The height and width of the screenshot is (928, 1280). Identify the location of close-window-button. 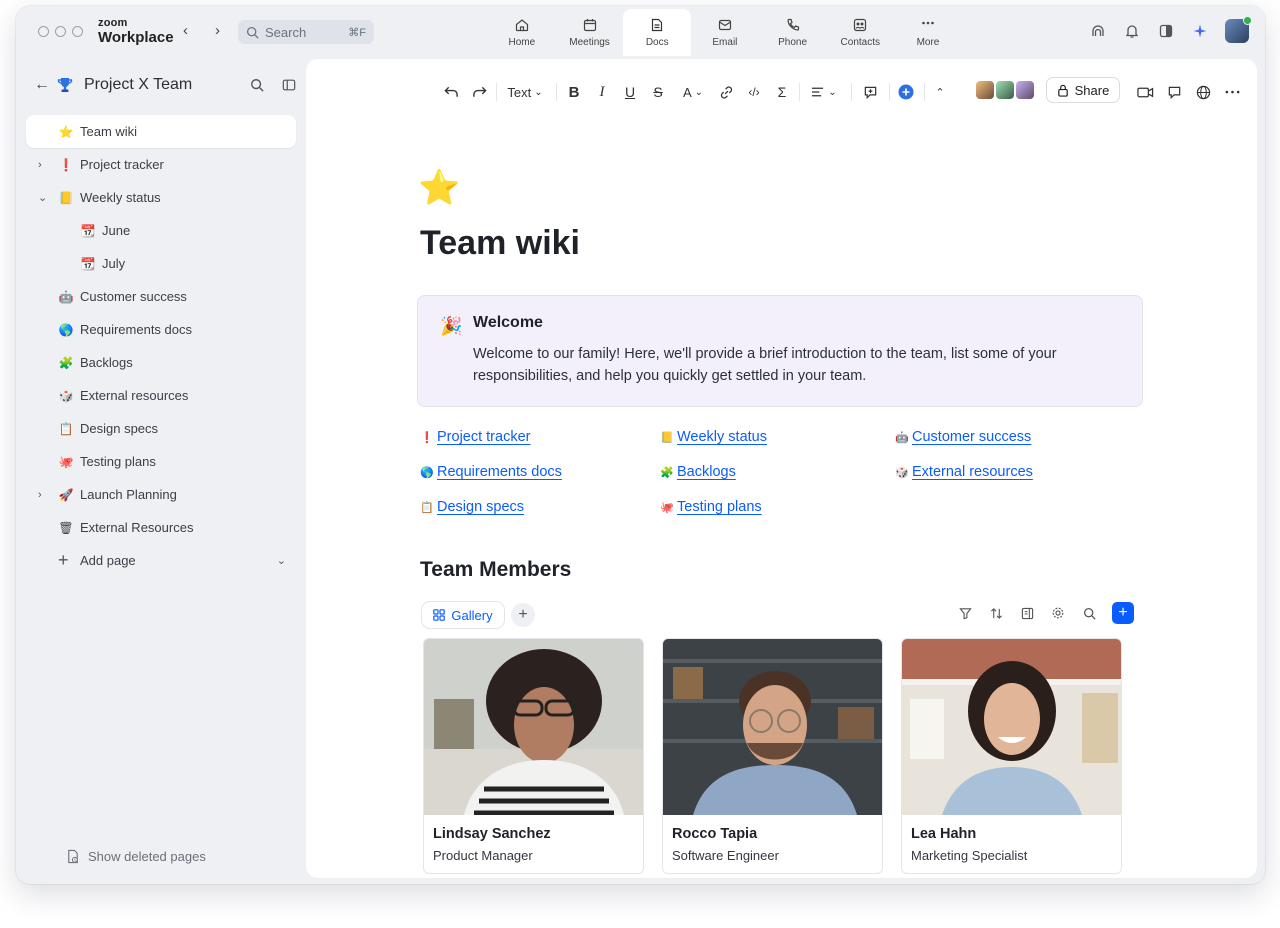
(43, 31).